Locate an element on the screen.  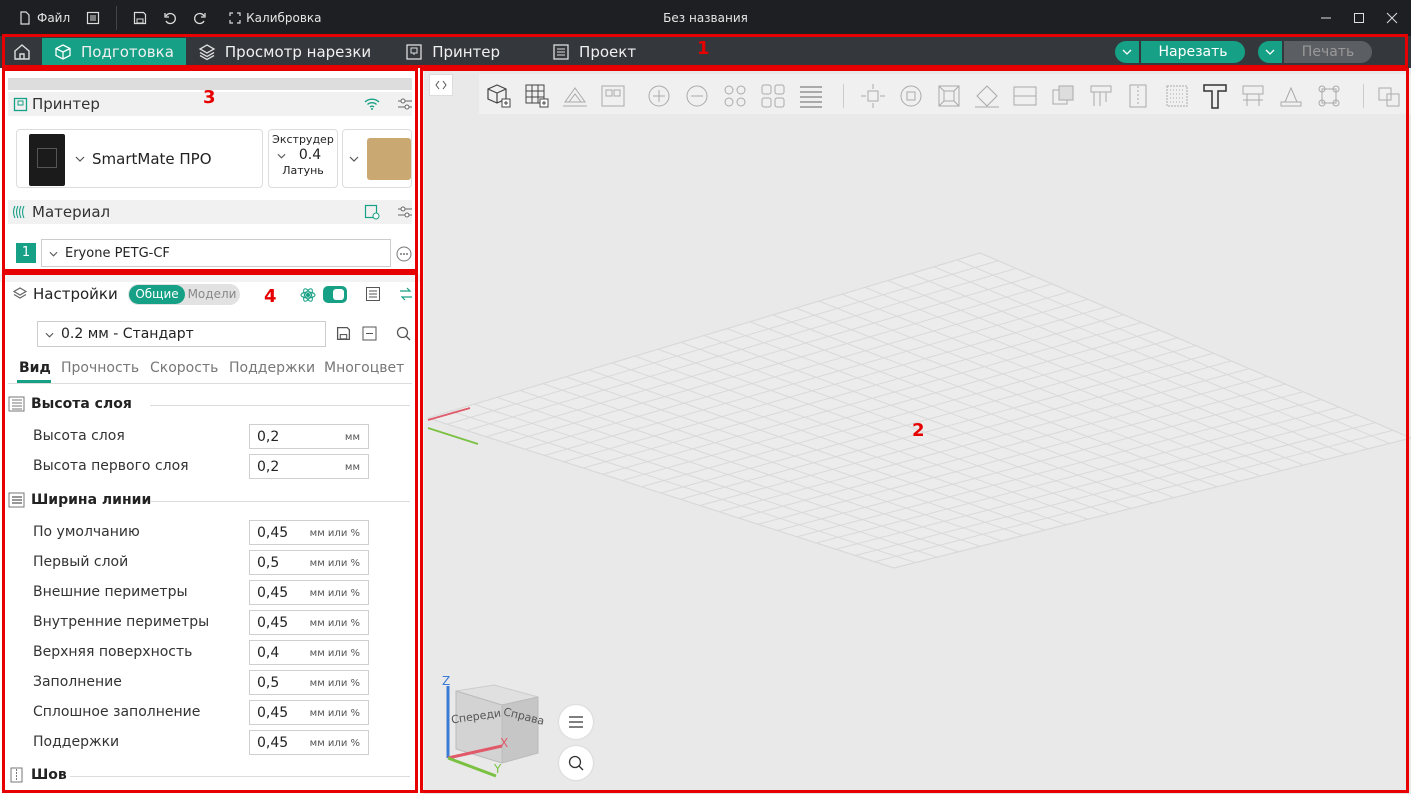
view-cube: Z X Y Спереди Справа is located at coordinates (490, 726).